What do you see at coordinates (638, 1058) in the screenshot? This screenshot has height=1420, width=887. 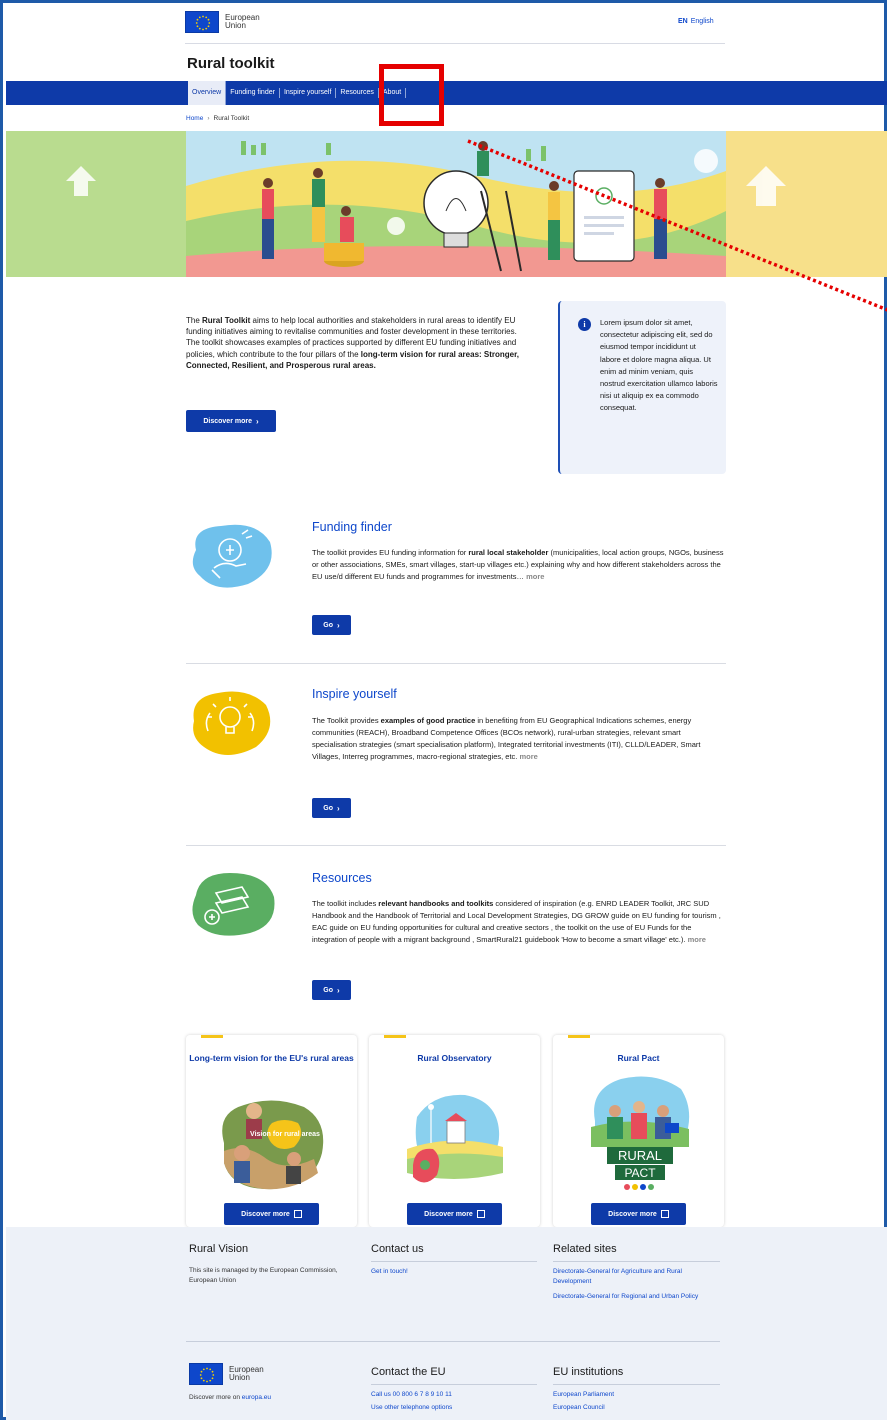 I see `card-title: Rural Pact` at bounding box center [638, 1058].